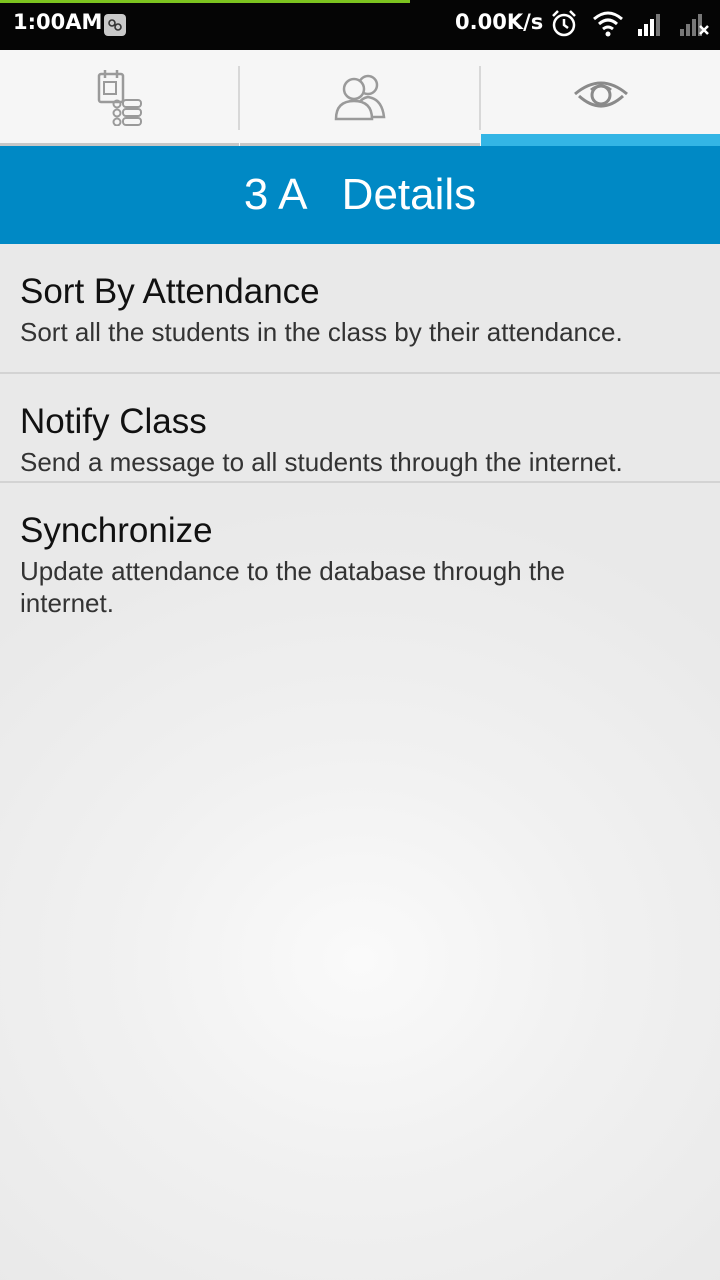 This screenshot has height=1280, width=720. I want to click on tab-students, so click(360, 98).